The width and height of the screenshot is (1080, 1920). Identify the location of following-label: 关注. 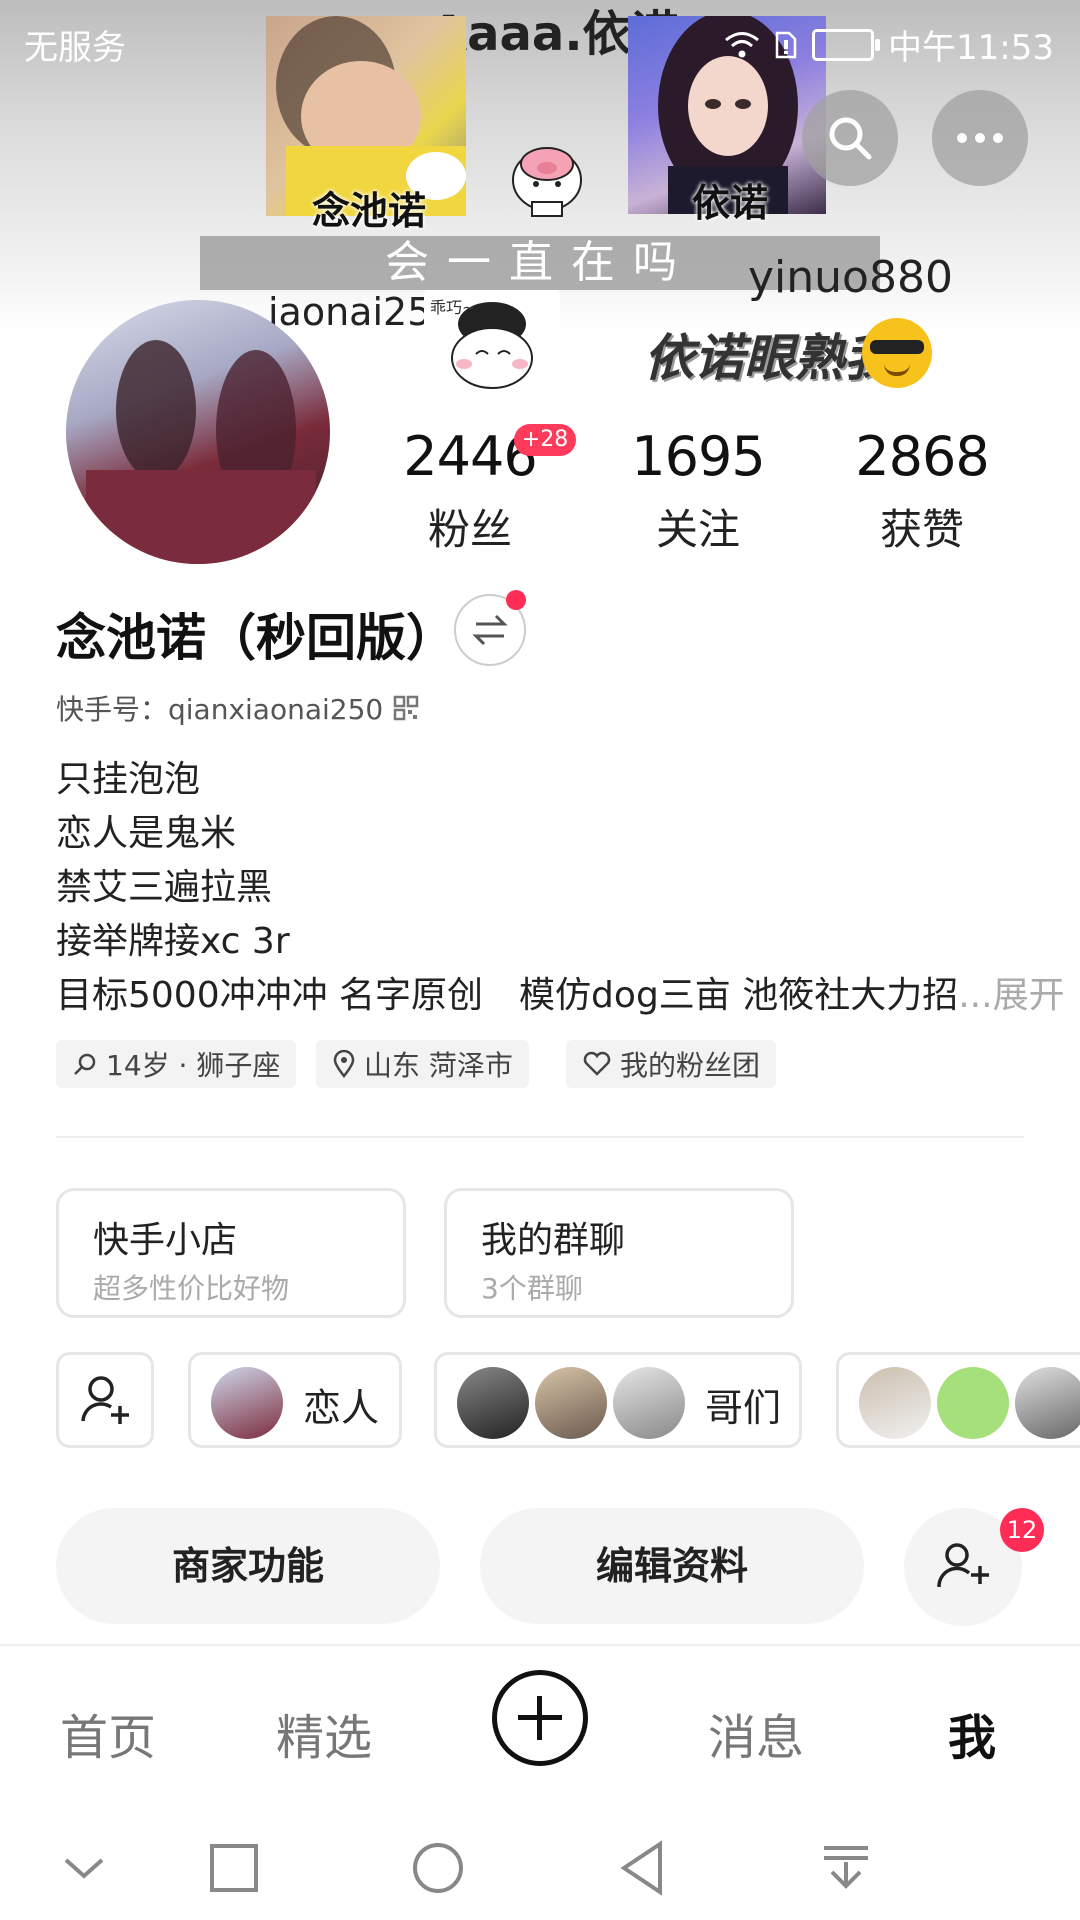
(697, 529).